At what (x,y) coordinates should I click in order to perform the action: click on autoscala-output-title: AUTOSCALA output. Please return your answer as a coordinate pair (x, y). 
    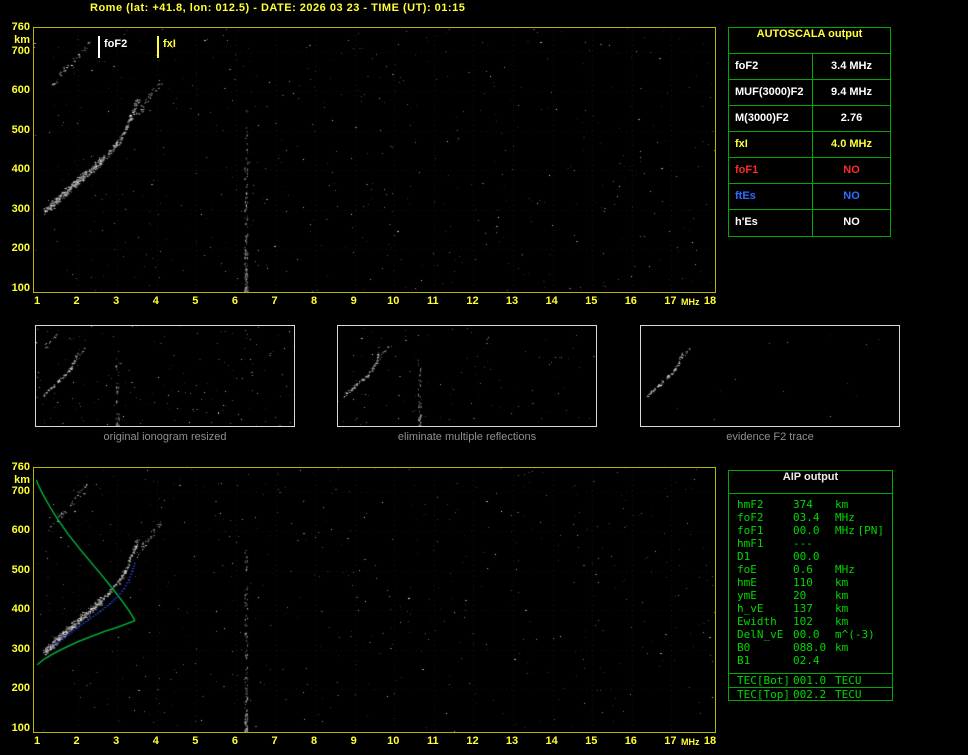
    Looking at the image, I should click on (809, 41).